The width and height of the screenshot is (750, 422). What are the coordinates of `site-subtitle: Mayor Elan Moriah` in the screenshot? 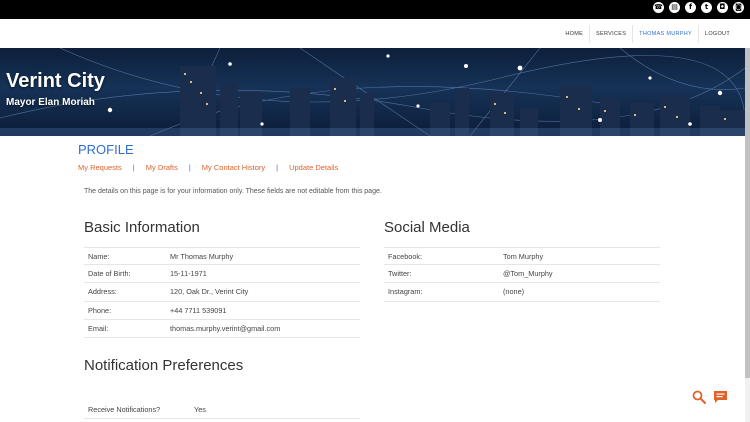 It's located at (50, 102).